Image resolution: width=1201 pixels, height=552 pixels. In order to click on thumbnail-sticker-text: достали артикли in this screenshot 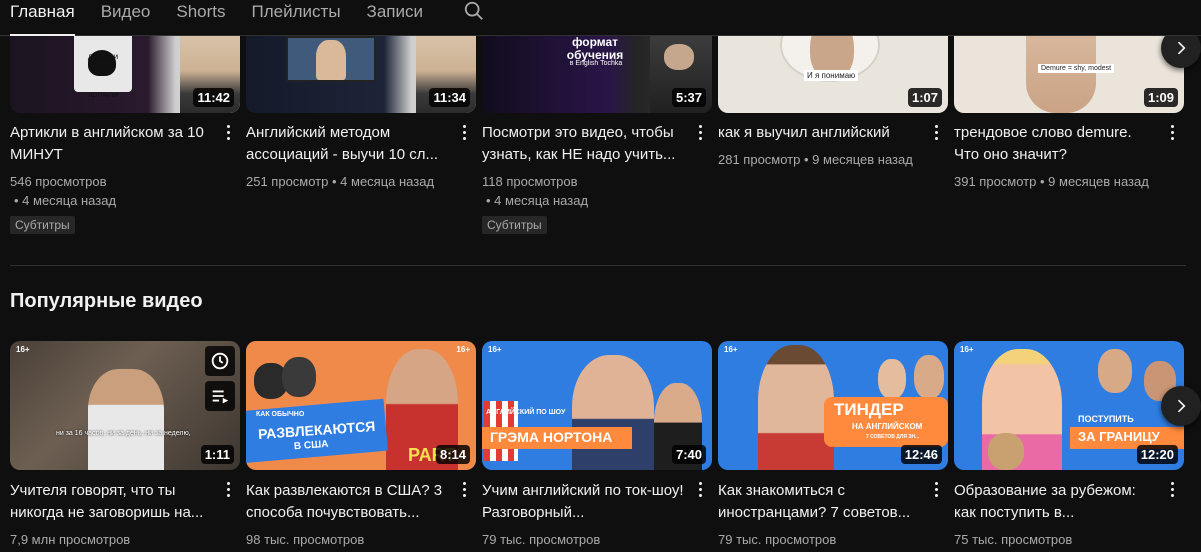, I will do `click(103, 75)`.